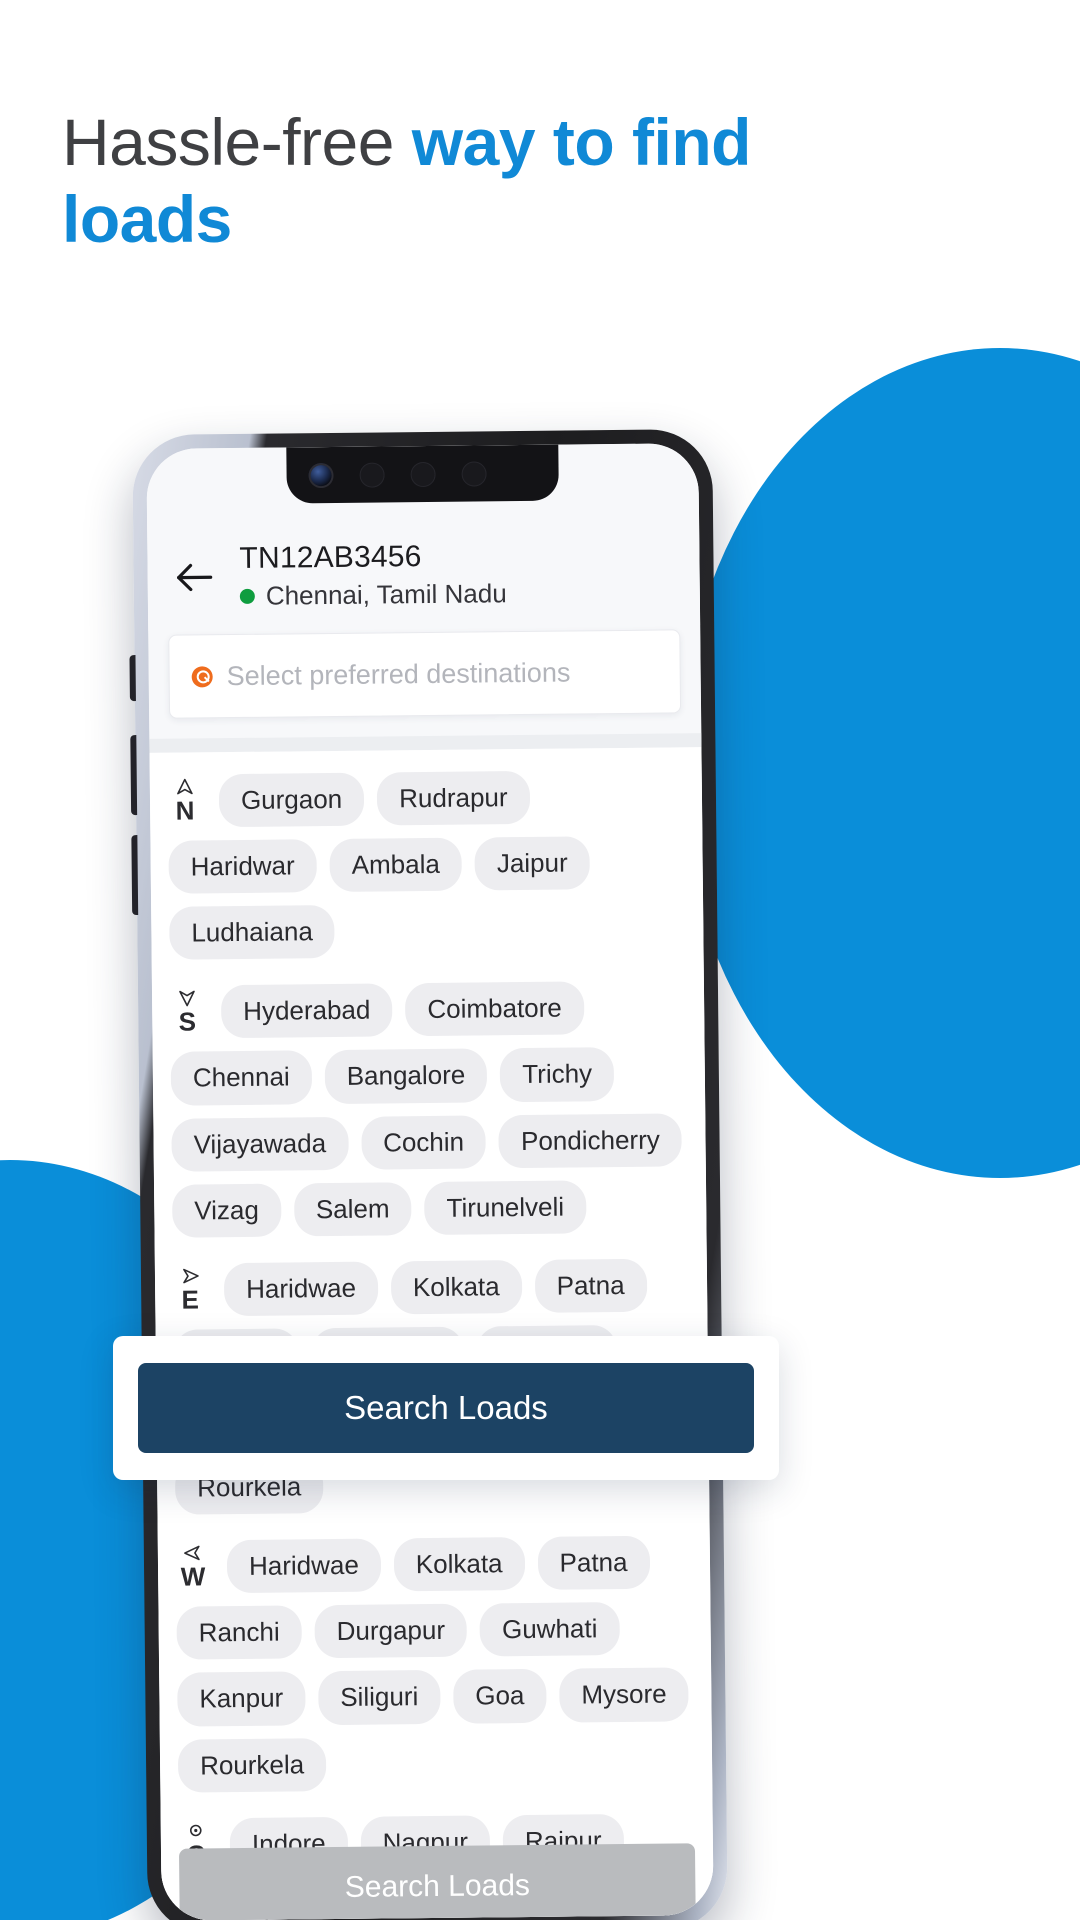  Describe the element at coordinates (379, 1697) in the screenshot. I see `destination-chip: Siliguri` at that location.